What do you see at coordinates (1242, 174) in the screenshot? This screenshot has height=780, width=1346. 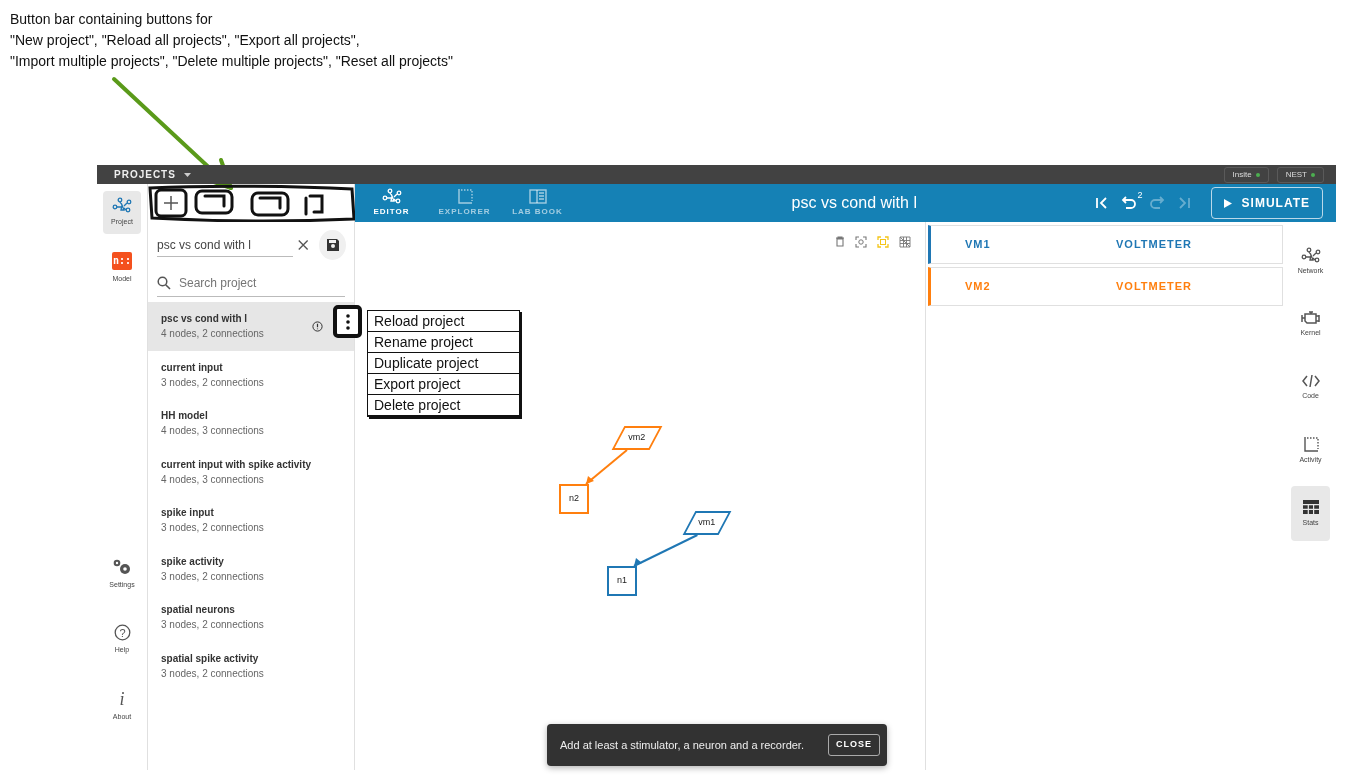 I see `backend-label: Insite` at bounding box center [1242, 174].